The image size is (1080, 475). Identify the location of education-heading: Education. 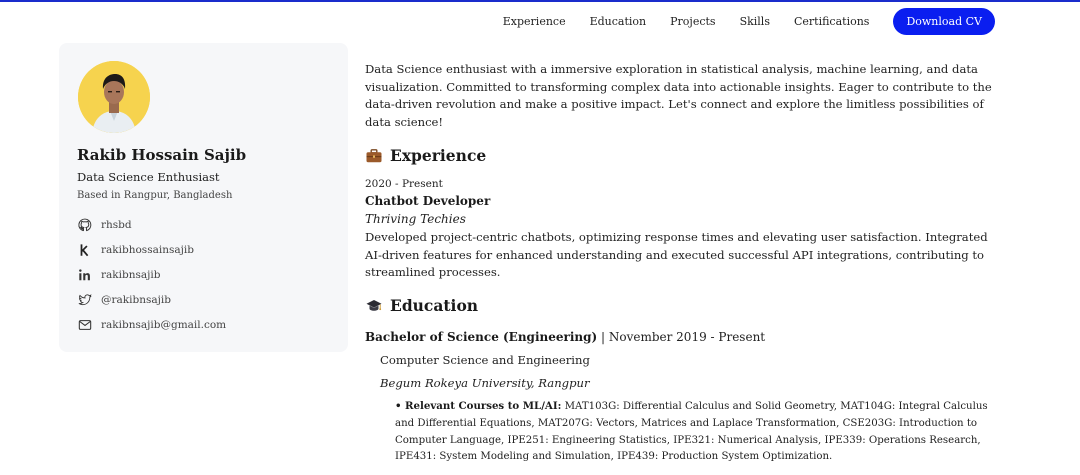
(421, 305).